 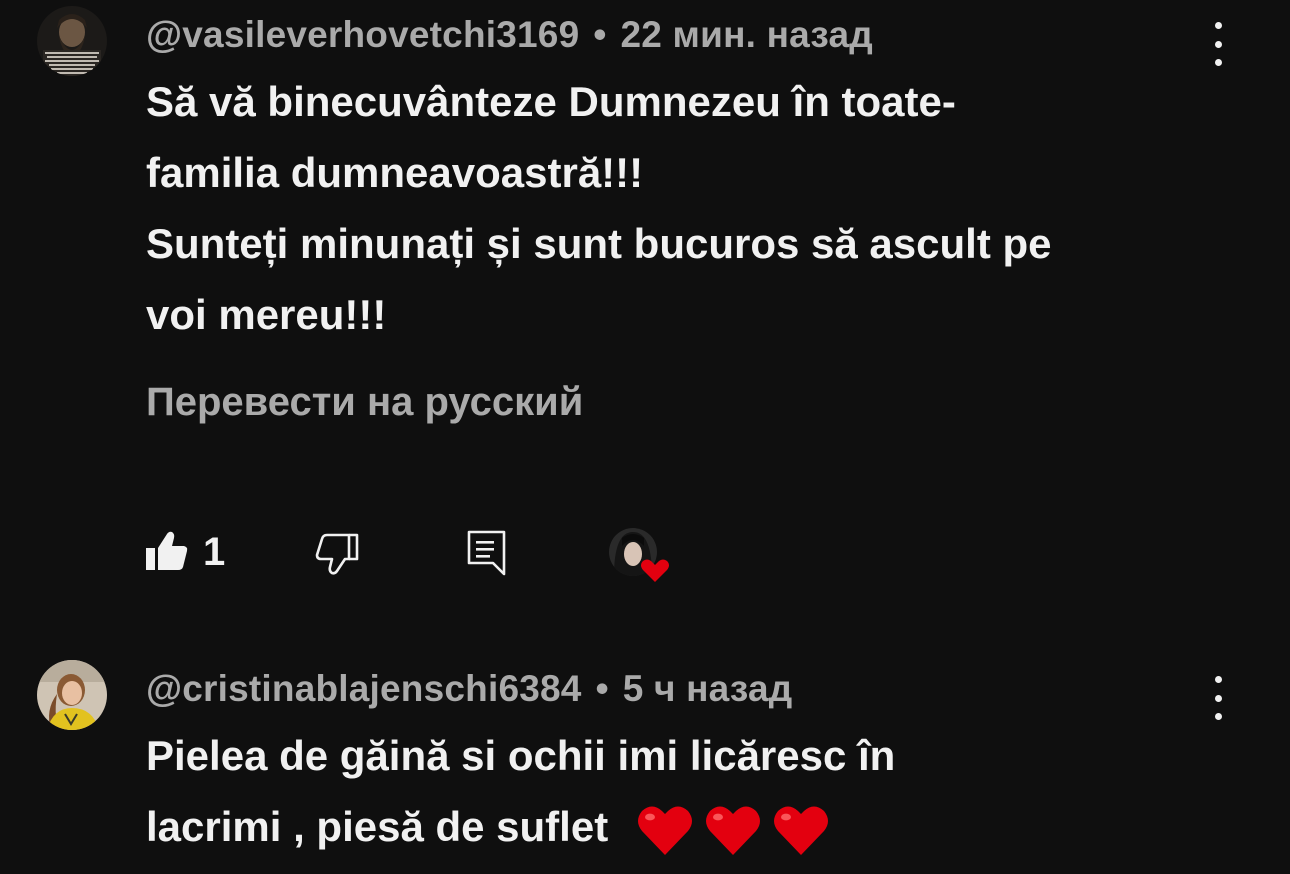 What do you see at coordinates (214, 552) in the screenshot?
I see `like-count: 1` at bounding box center [214, 552].